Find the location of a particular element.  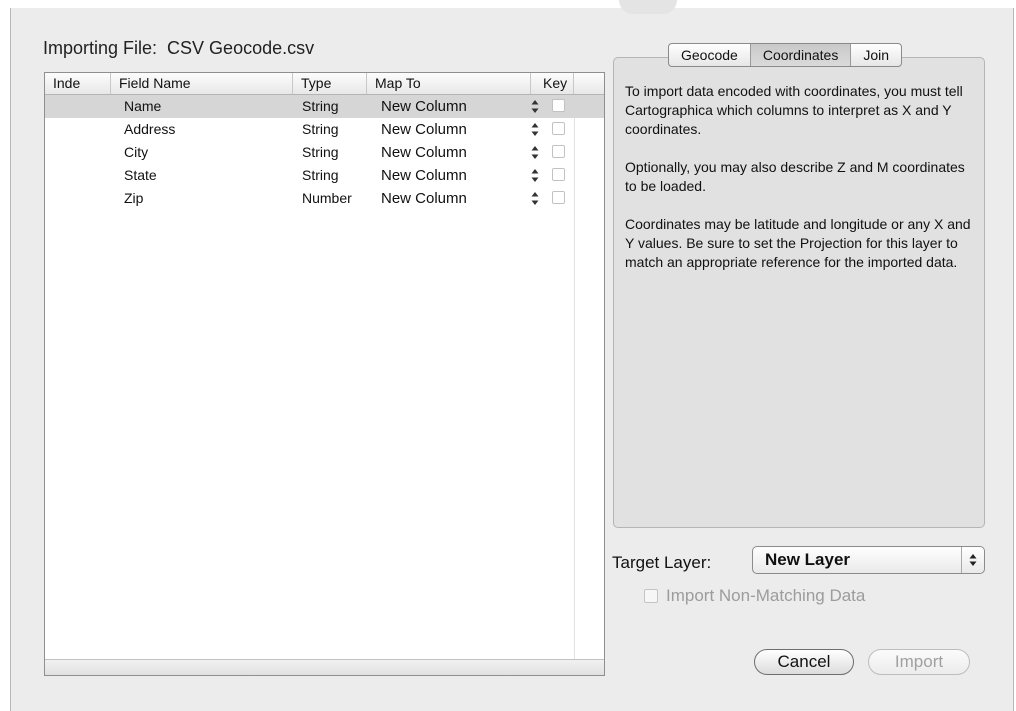

table-row: City String New Column is located at coordinates (324, 152).